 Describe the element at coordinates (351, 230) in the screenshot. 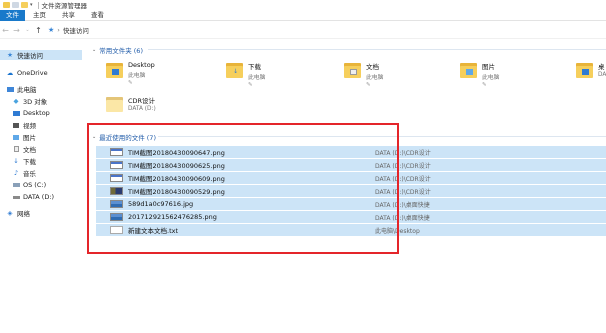

I see `table-row: 新建文本文档.txt 此电脑\Desktop` at that location.